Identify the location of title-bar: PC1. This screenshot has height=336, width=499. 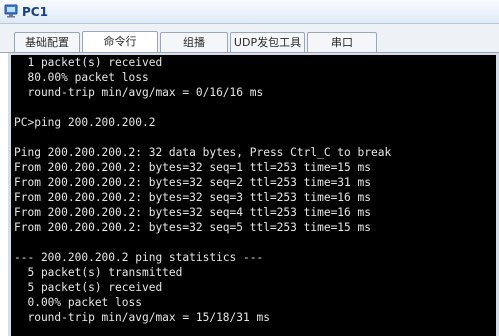
(249, 12).